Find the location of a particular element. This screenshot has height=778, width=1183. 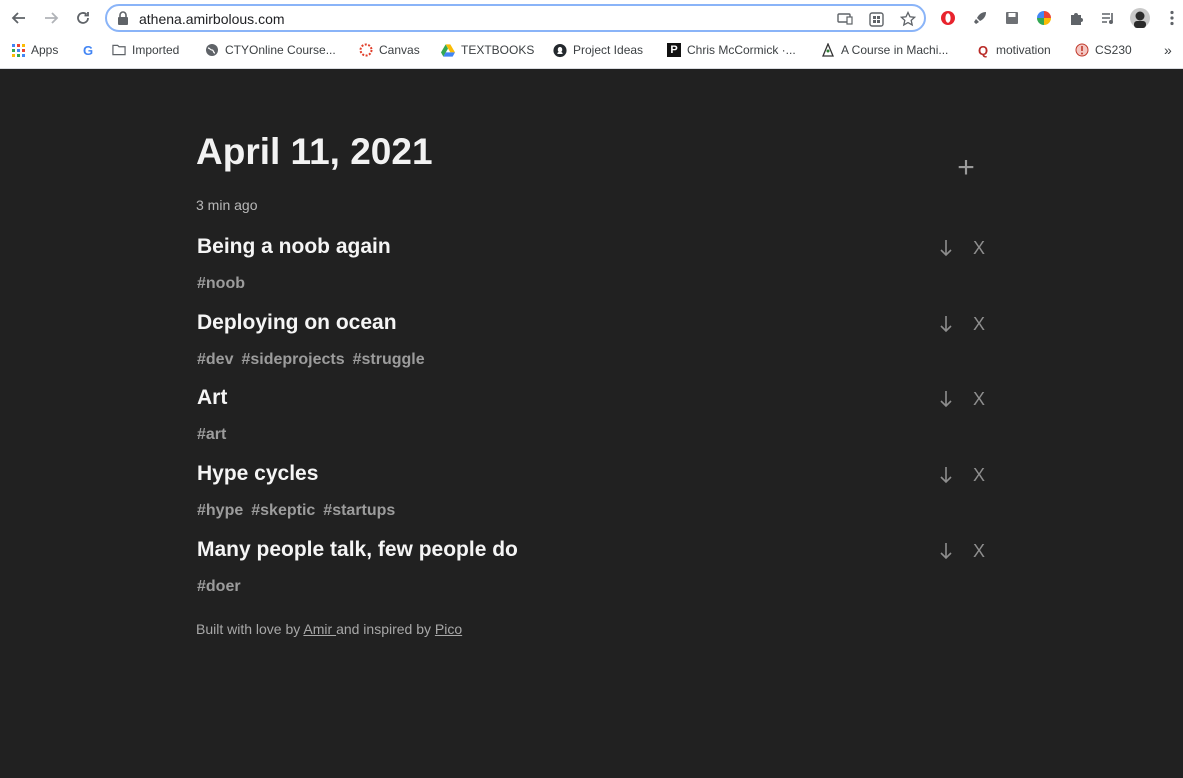

color-wheel-extension-icon is located at coordinates (1044, 18).